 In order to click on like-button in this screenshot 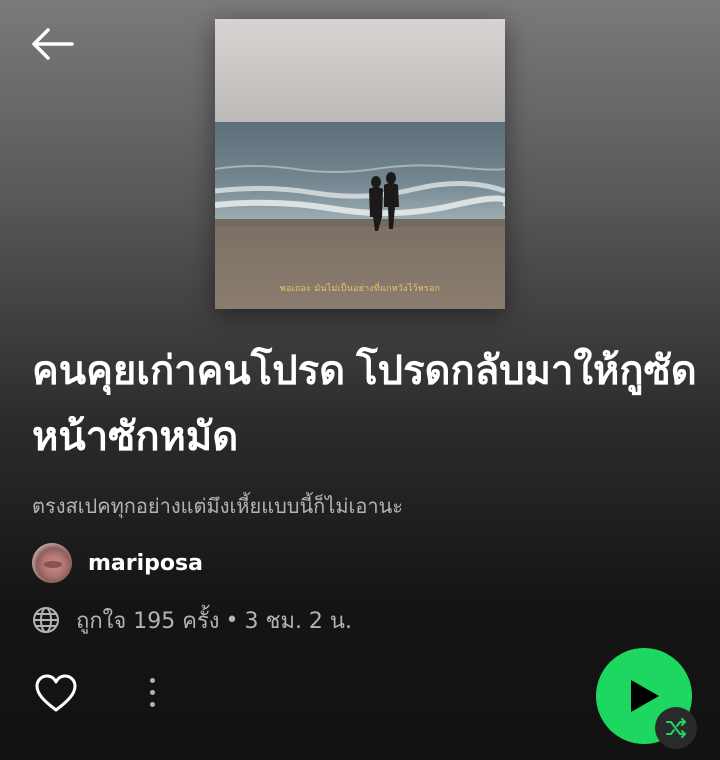, I will do `click(56, 693)`.